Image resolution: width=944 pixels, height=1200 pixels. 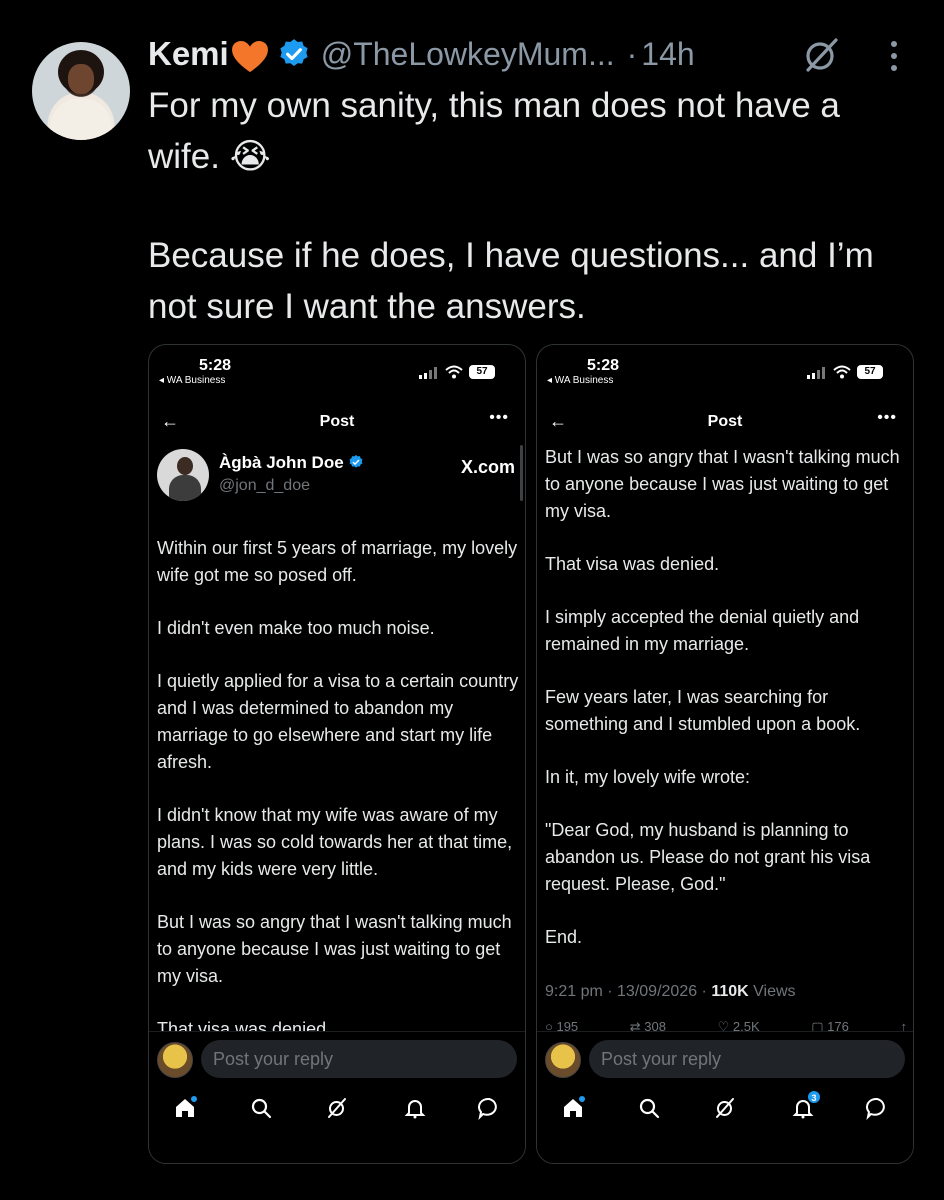 I want to click on reply-bar: Post your reply 3, so click(x=725, y=1097).